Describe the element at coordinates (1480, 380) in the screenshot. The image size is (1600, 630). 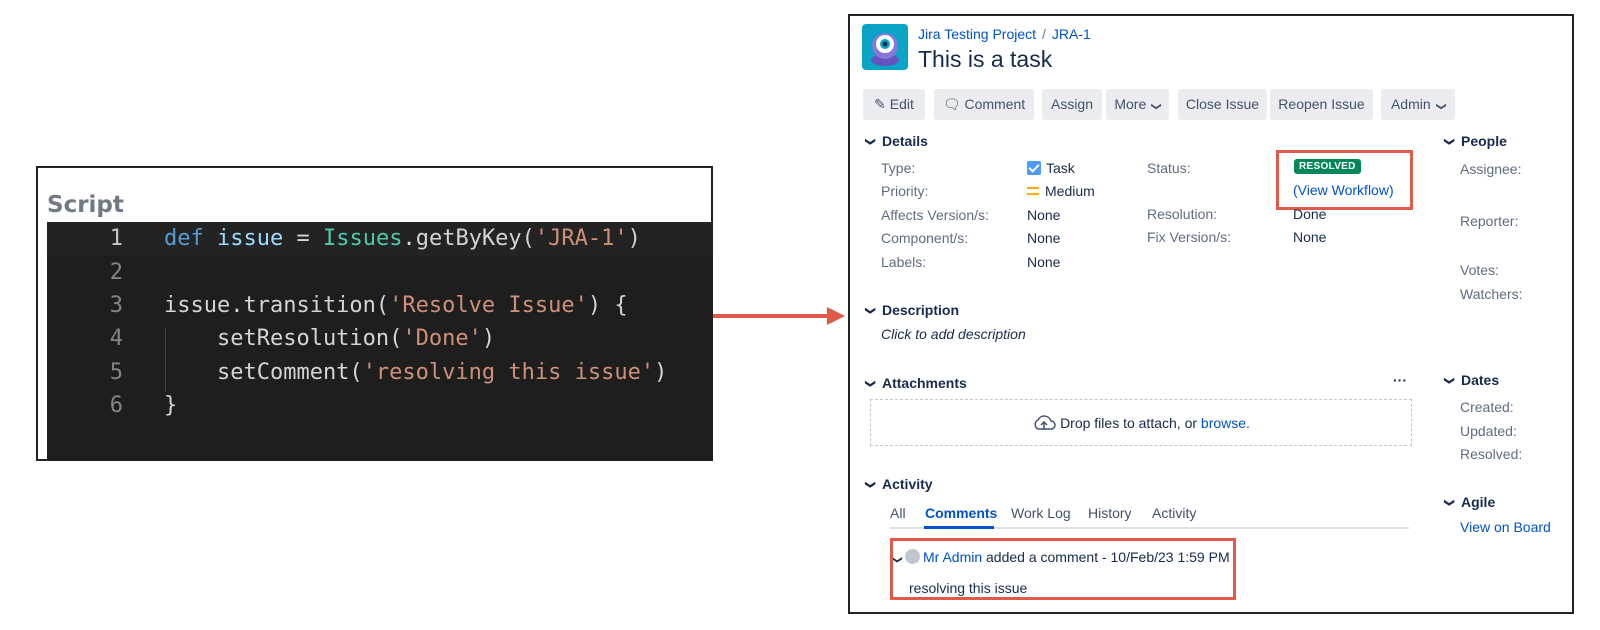
I see `dates-heading: Dates` at that location.